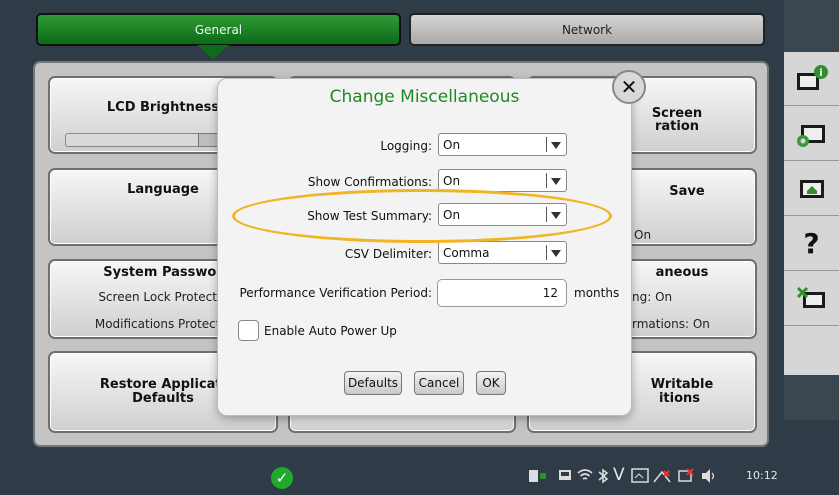 The image size is (839, 495). I want to click on sidebar-item-help: ?, so click(811, 244).